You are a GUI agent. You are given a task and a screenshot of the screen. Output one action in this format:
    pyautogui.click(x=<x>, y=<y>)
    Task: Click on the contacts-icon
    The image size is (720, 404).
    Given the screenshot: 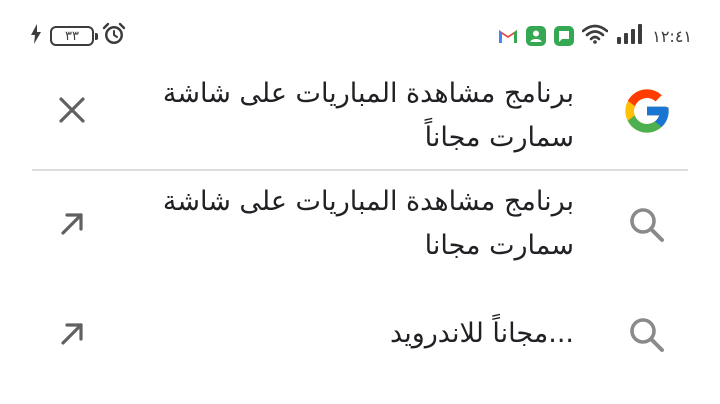 What is the action you would take?
    pyautogui.click(x=536, y=36)
    